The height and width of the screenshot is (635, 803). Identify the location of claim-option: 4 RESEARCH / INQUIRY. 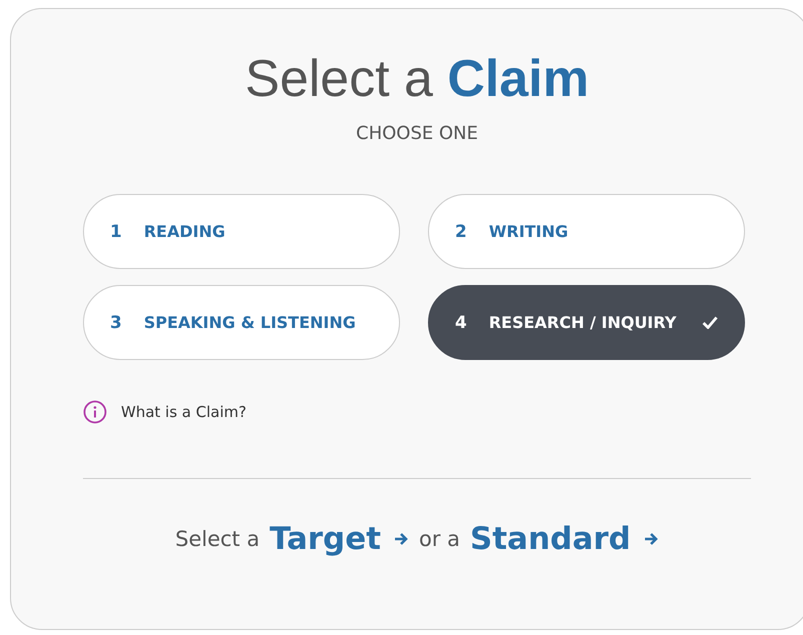
(586, 322).